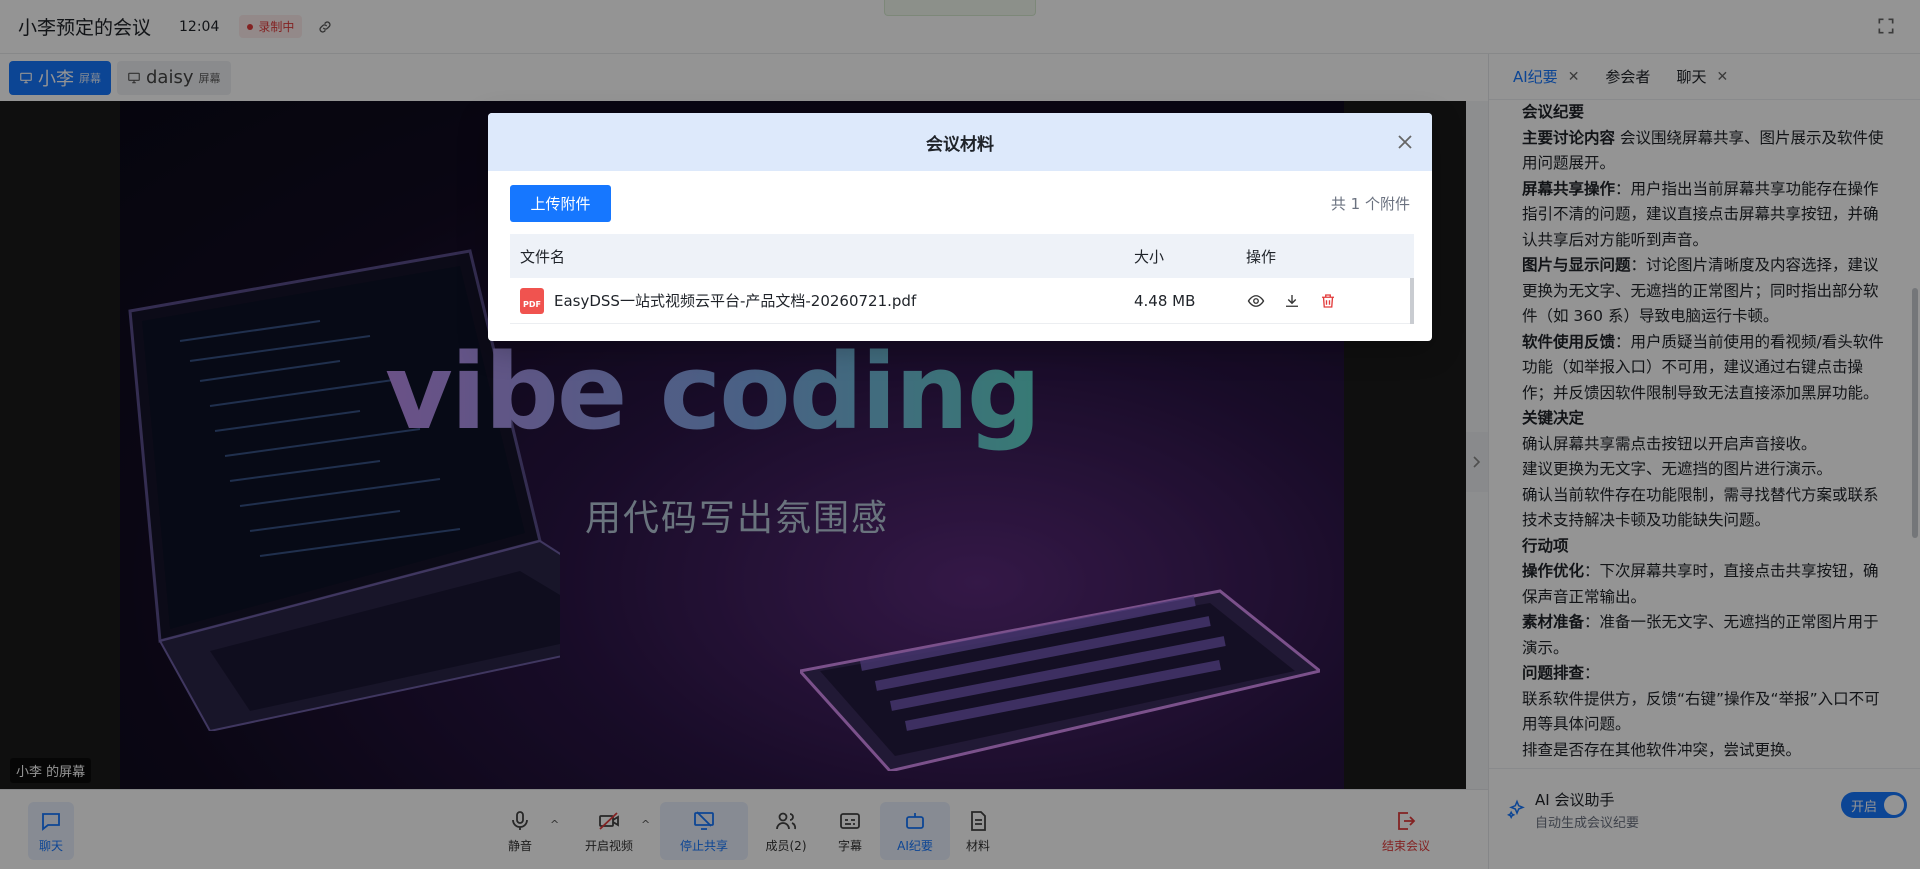 The width and height of the screenshot is (1920, 869). I want to click on eye-icon, so click(1256, 301).